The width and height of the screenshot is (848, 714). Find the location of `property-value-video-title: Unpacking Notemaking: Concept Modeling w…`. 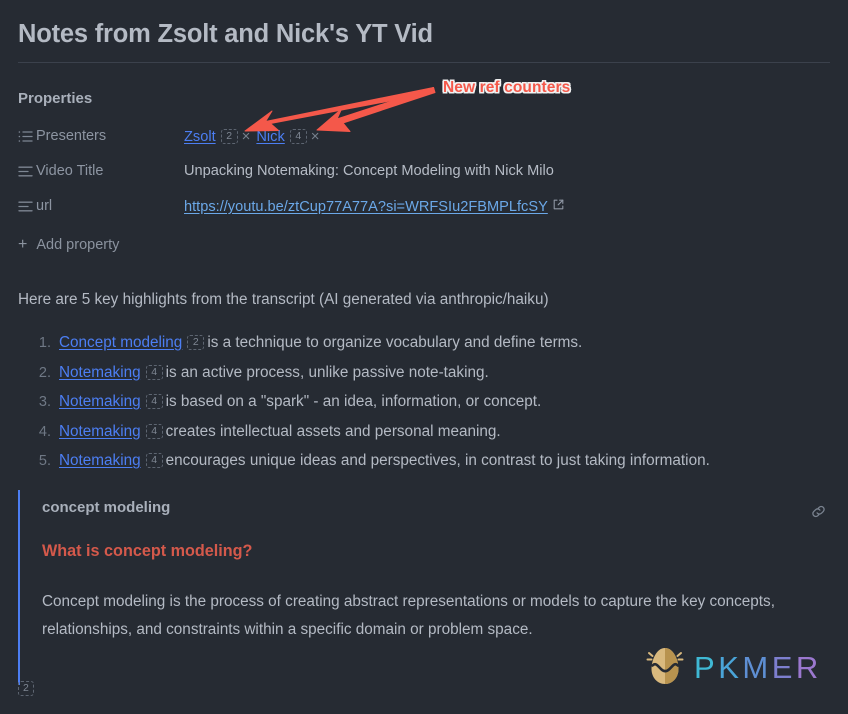

property-value-video-title: Unpacking Notemaking: Concept Modeling w… is located at coordinates (507, 170).